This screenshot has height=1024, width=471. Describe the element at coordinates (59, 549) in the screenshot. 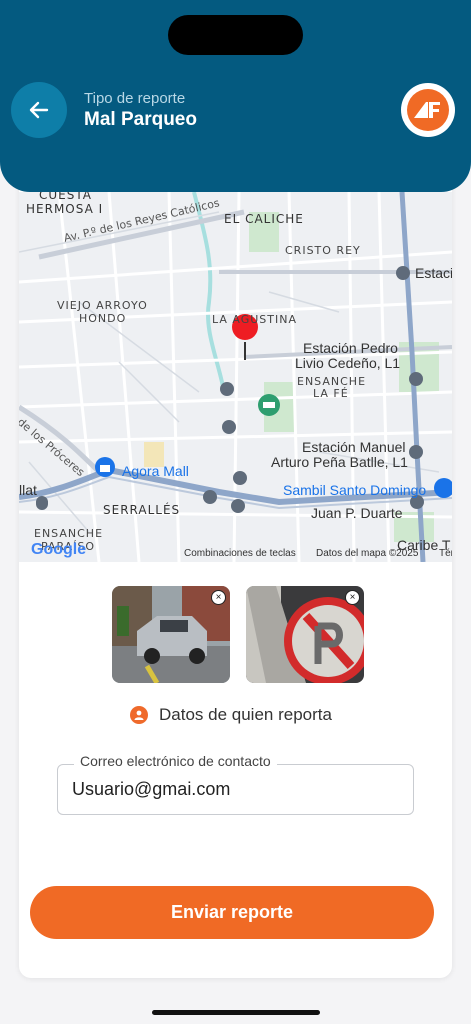

I see `google-logo: Google` at that location.